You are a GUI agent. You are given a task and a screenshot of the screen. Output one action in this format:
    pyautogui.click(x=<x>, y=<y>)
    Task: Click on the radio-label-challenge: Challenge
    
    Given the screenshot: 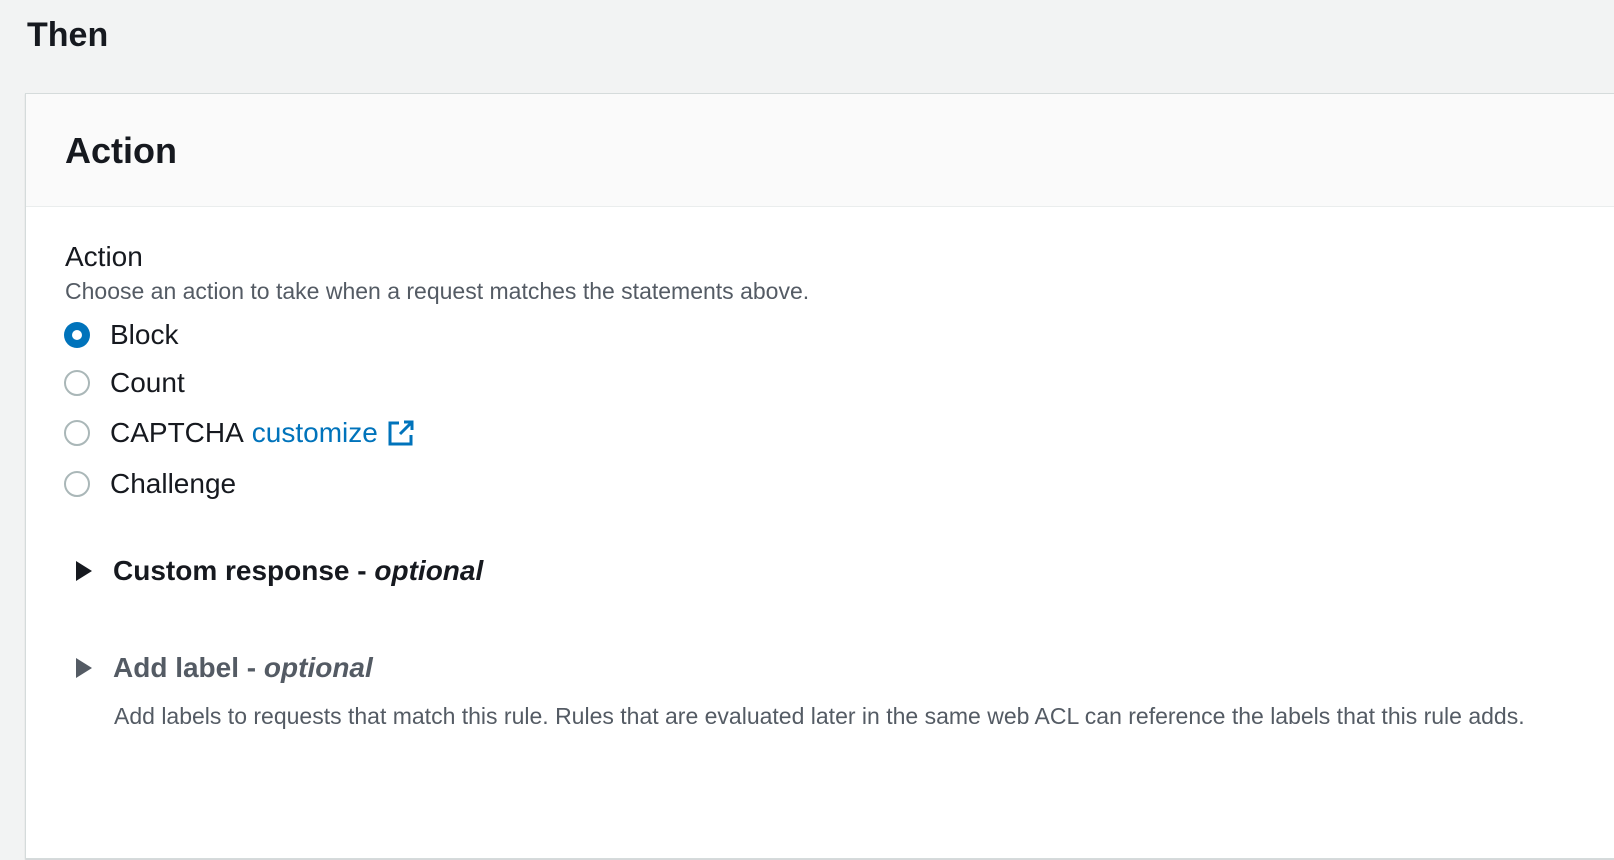 What is the action you would take?
    pyautogui.click(x=173, y=484)
    